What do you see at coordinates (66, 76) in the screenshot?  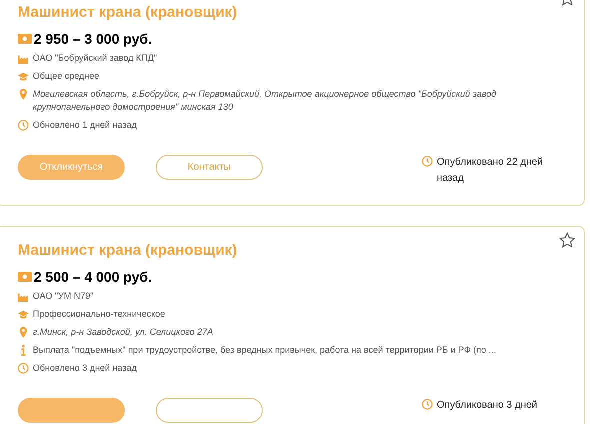 I see `education-text: Общее среднее` at bounding box center [66, 76].